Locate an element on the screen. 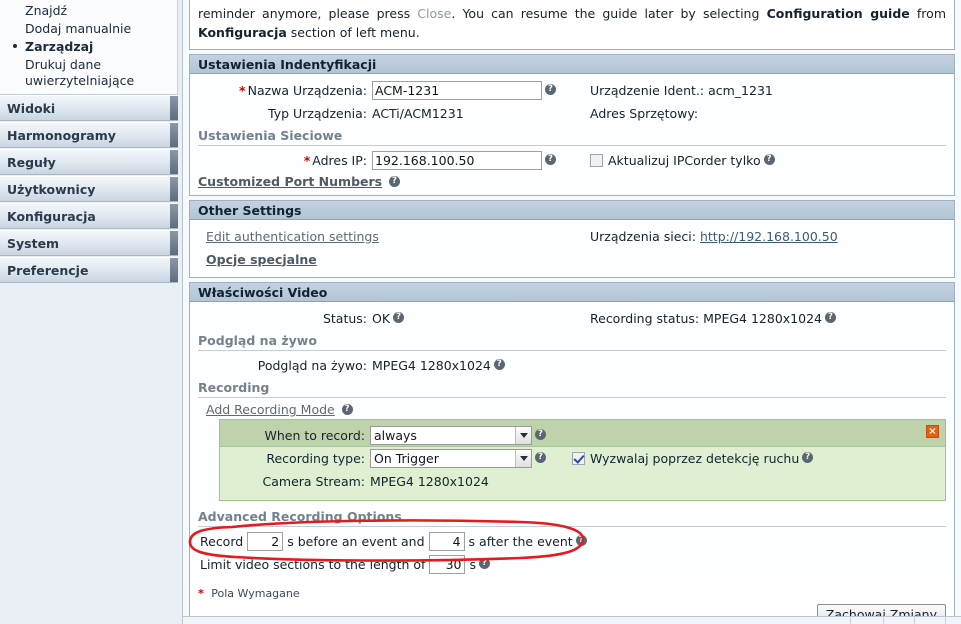  ip-address-row: *Adres IP: ? Aktualizuj IPCorder tylko ? is located at coordinates (572, 160).